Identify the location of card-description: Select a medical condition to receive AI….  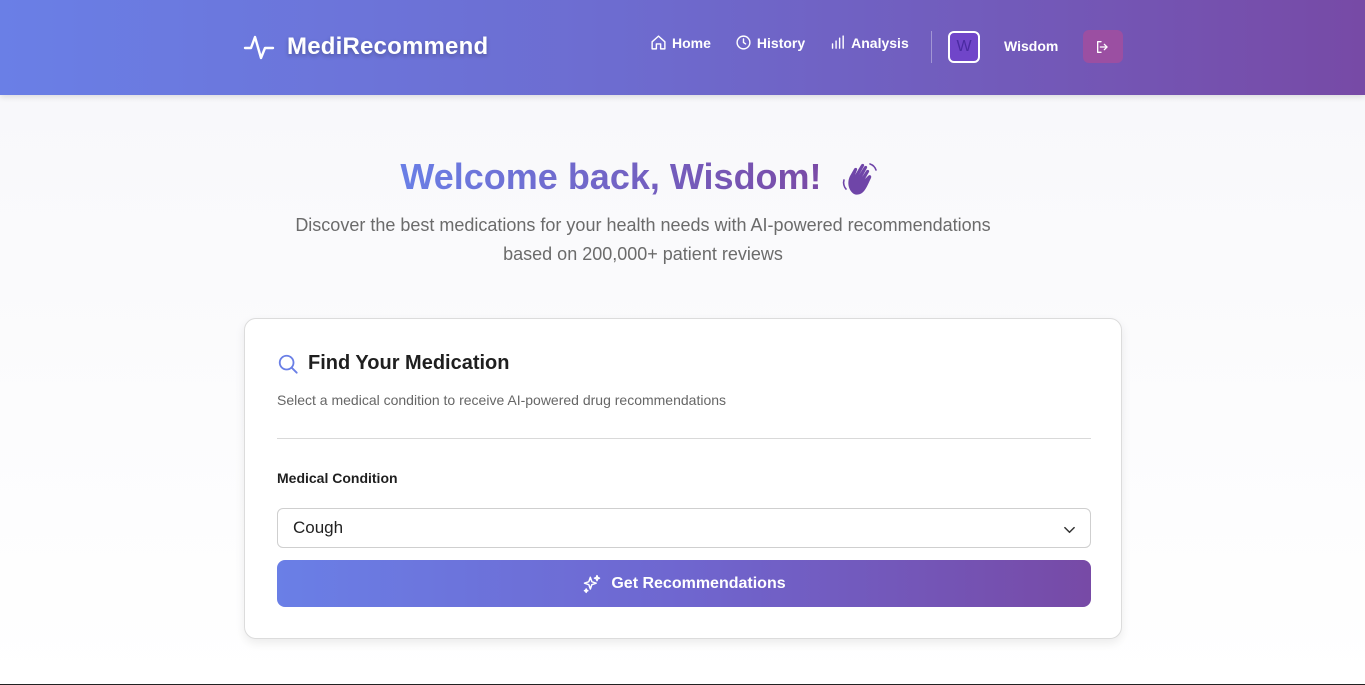
(502, 400).